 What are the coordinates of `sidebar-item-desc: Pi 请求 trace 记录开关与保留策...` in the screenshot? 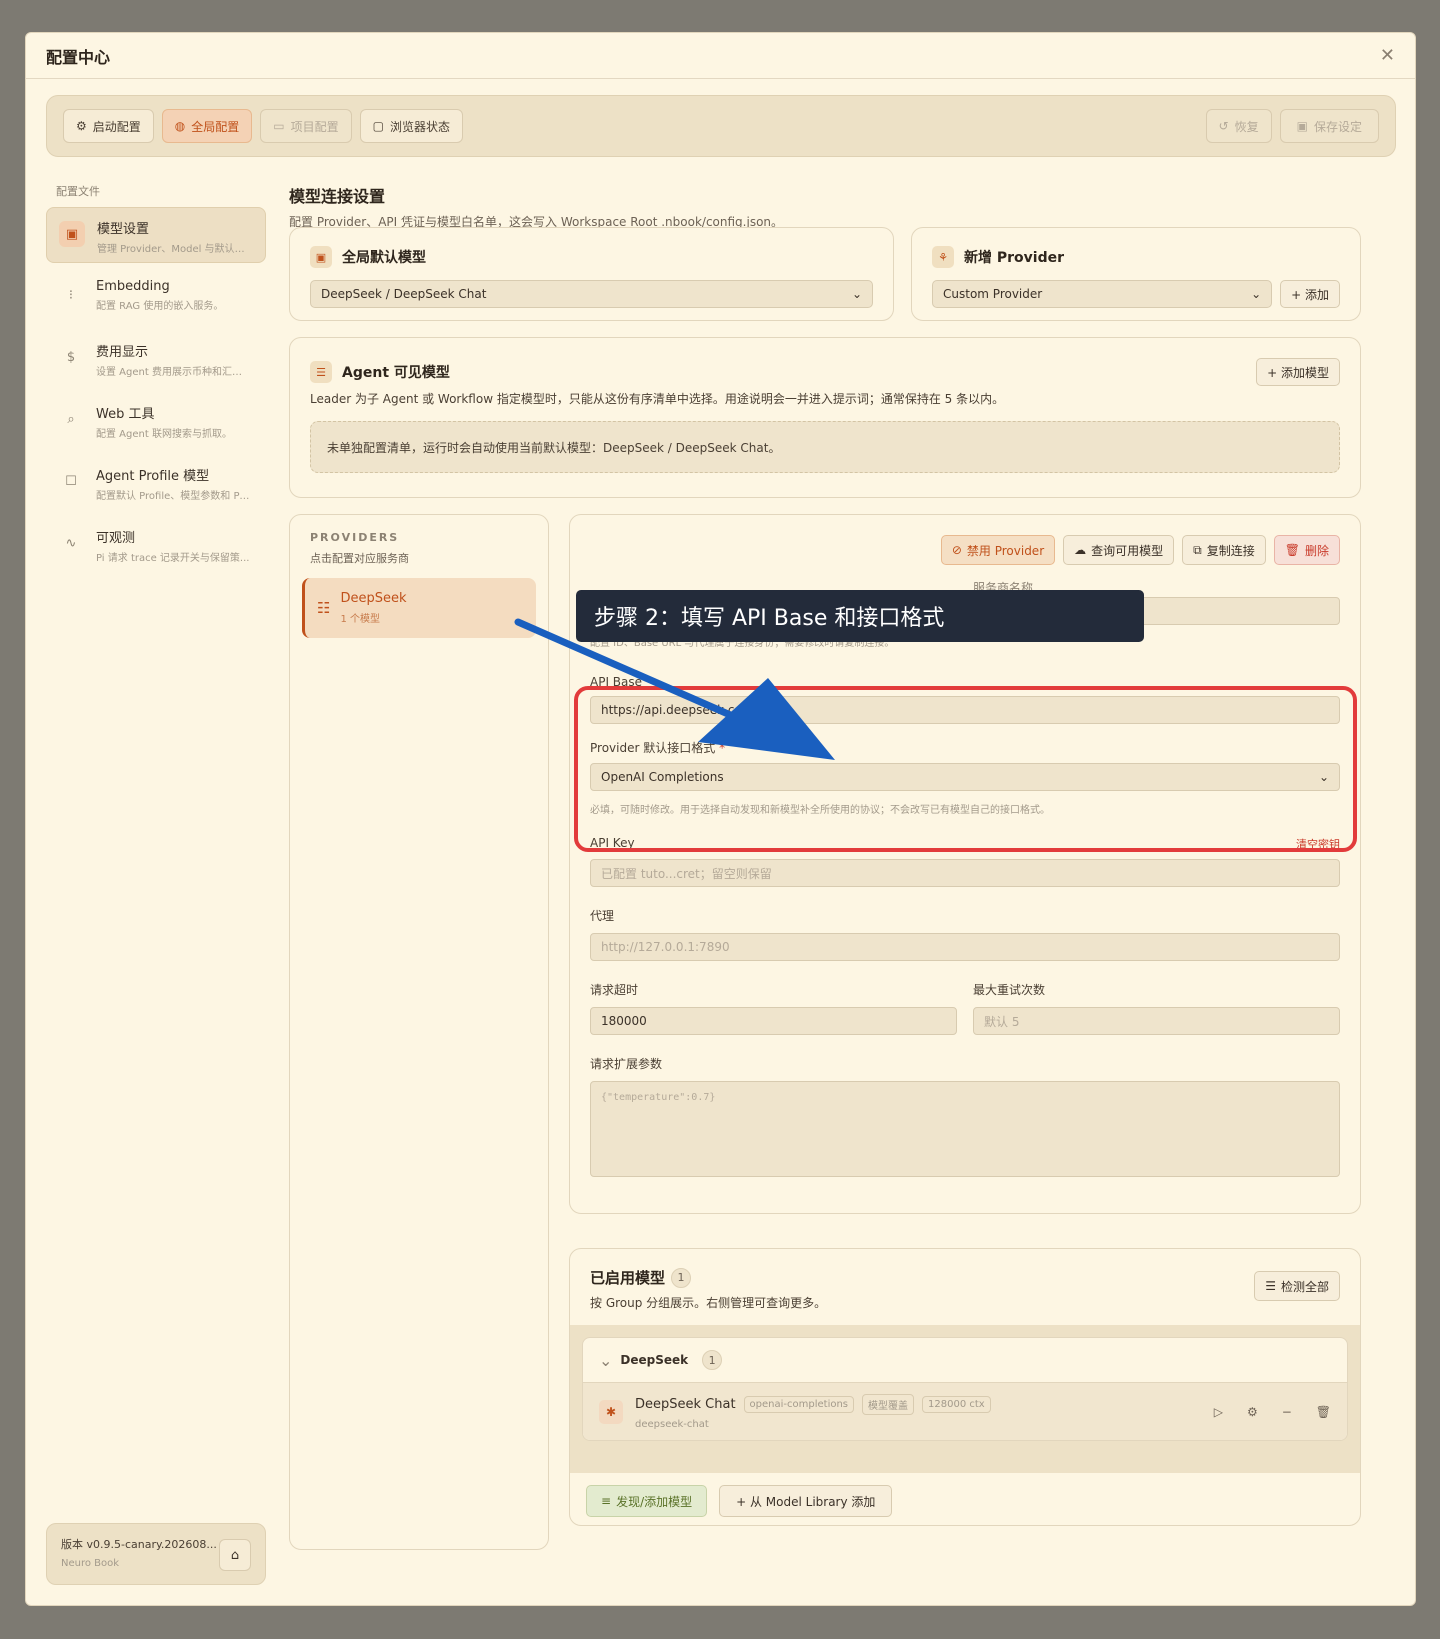 It's located at (173, 558).